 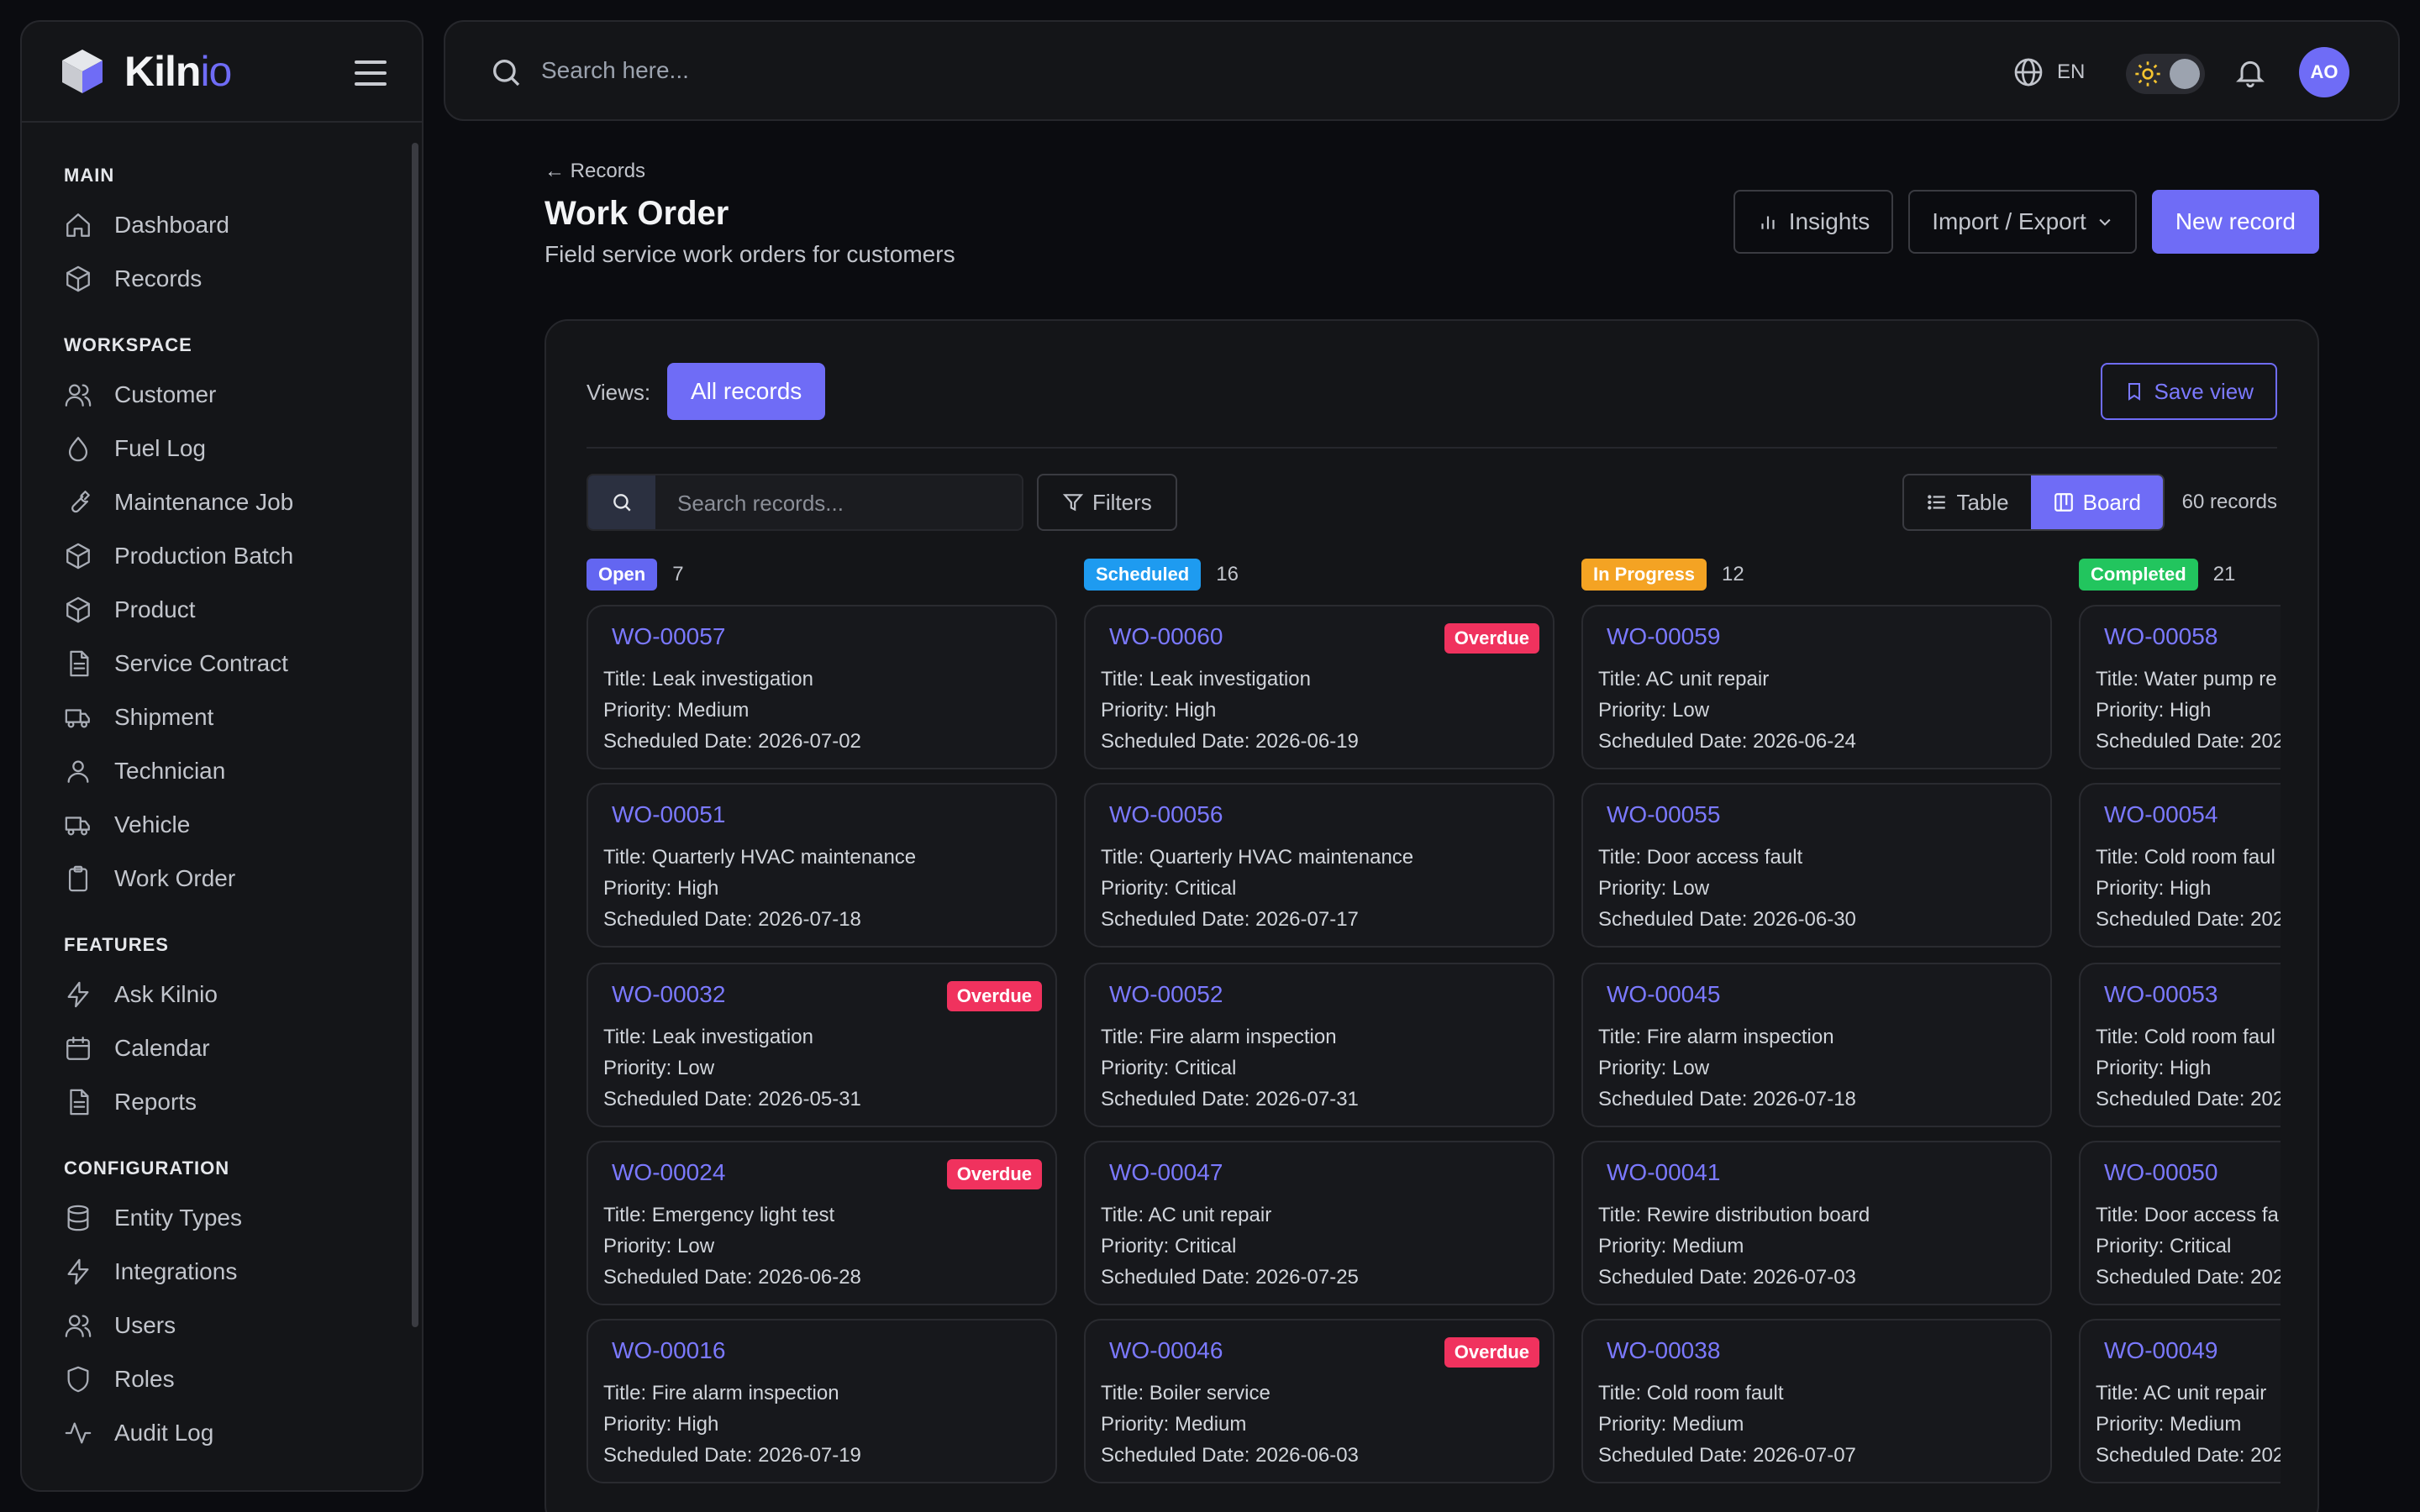 What do you see at coordinates (747, 391) in the screenshot?
I see `view-all-records: All records` at bounding box center [747, 391].